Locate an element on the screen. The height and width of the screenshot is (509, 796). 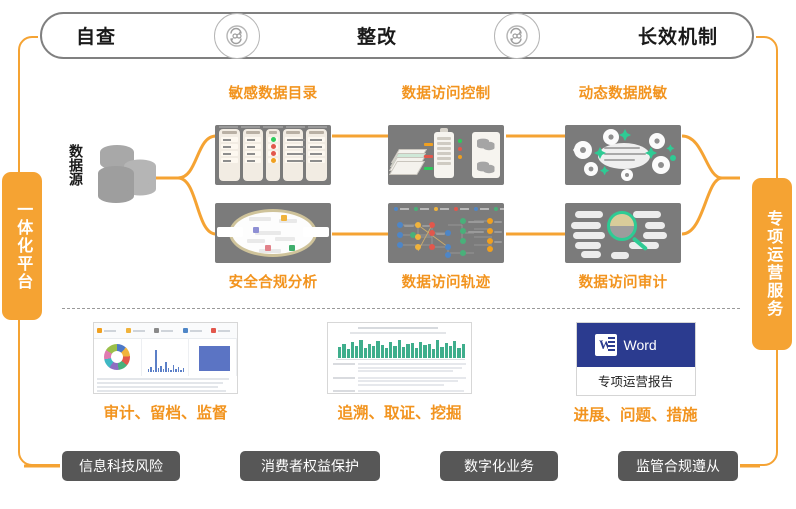
stage-bar: 自查 整改 长效机制 is located at coordinates (397, 35).